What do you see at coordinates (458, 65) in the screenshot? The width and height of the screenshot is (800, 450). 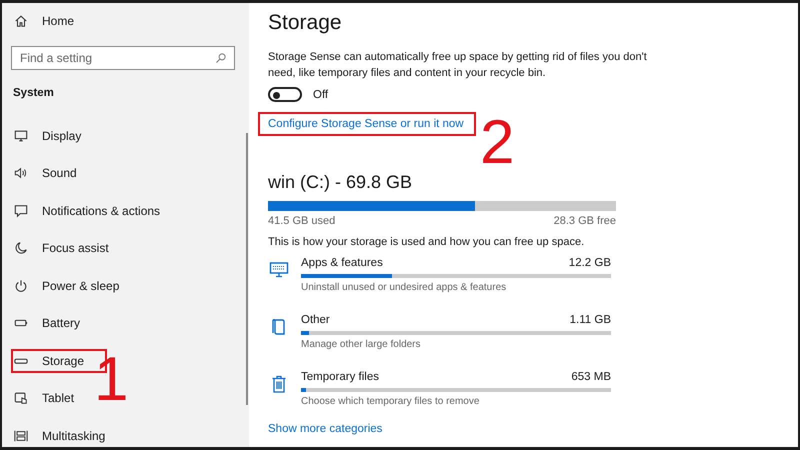 I see `description-text: Storage Sense can automatically free up space by getting rid of files you don't need, like temporary files and content in your recycle bin.` at bounding box center [458, 65].